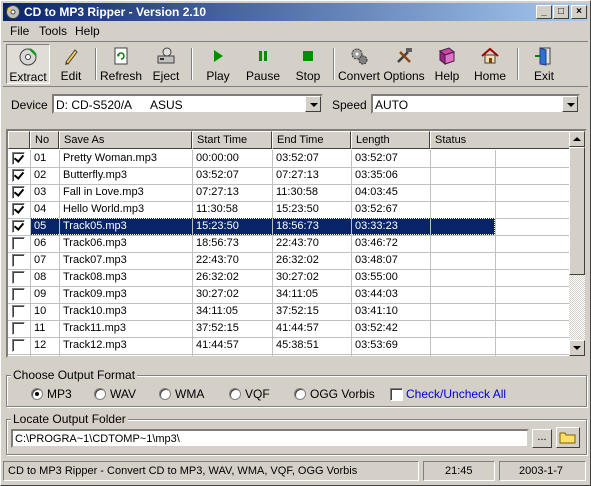 This screenshot has width=591, height=486. Describe the element at coordinates (19, 140) in the screenshot. I see `column-check` at that location.